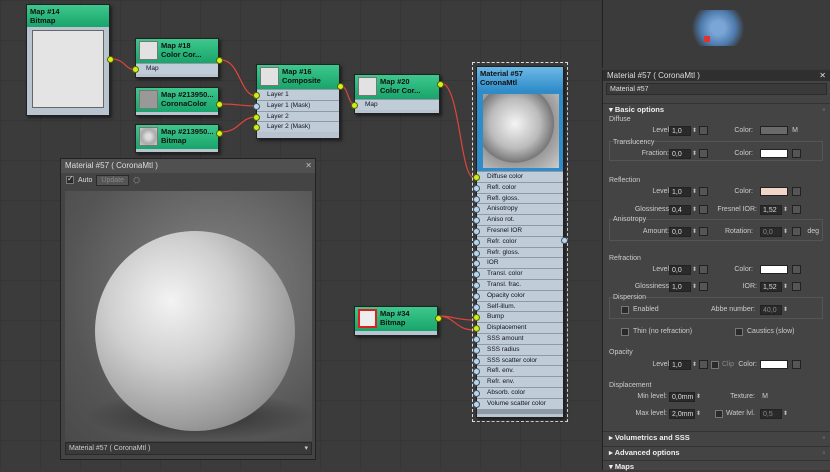 The image size is (830, 472). I want to click on fraction-spinner: 0,0, so click(683, 154).